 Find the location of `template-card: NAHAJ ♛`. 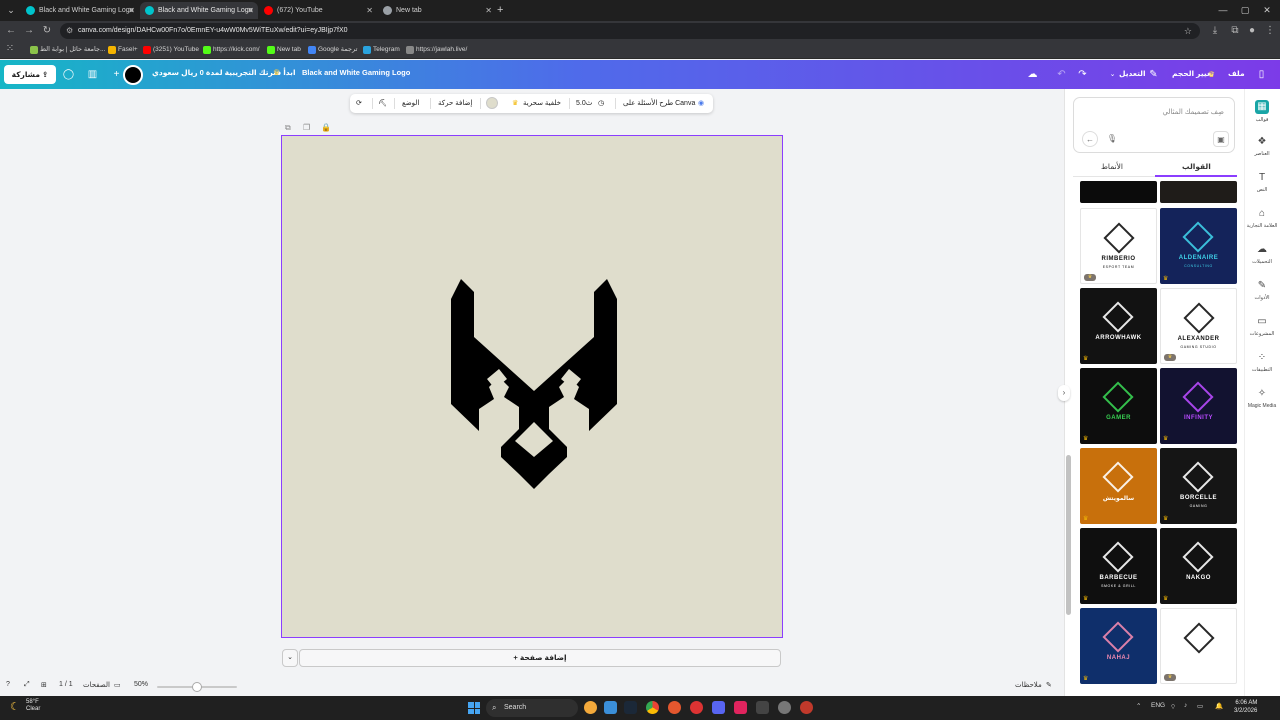

template-card: NAHAJ ♛ is located at coordinates (1118, 646).